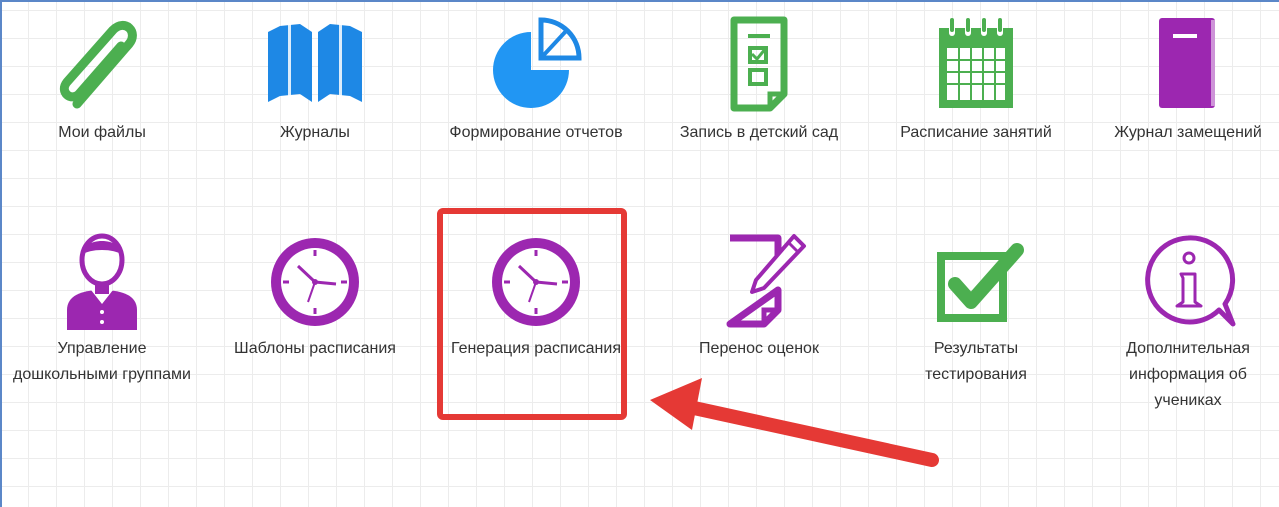 This screenshot has width=1279, height=507. I want to click on tile-label: Генерация расписания, so click(536, 348).